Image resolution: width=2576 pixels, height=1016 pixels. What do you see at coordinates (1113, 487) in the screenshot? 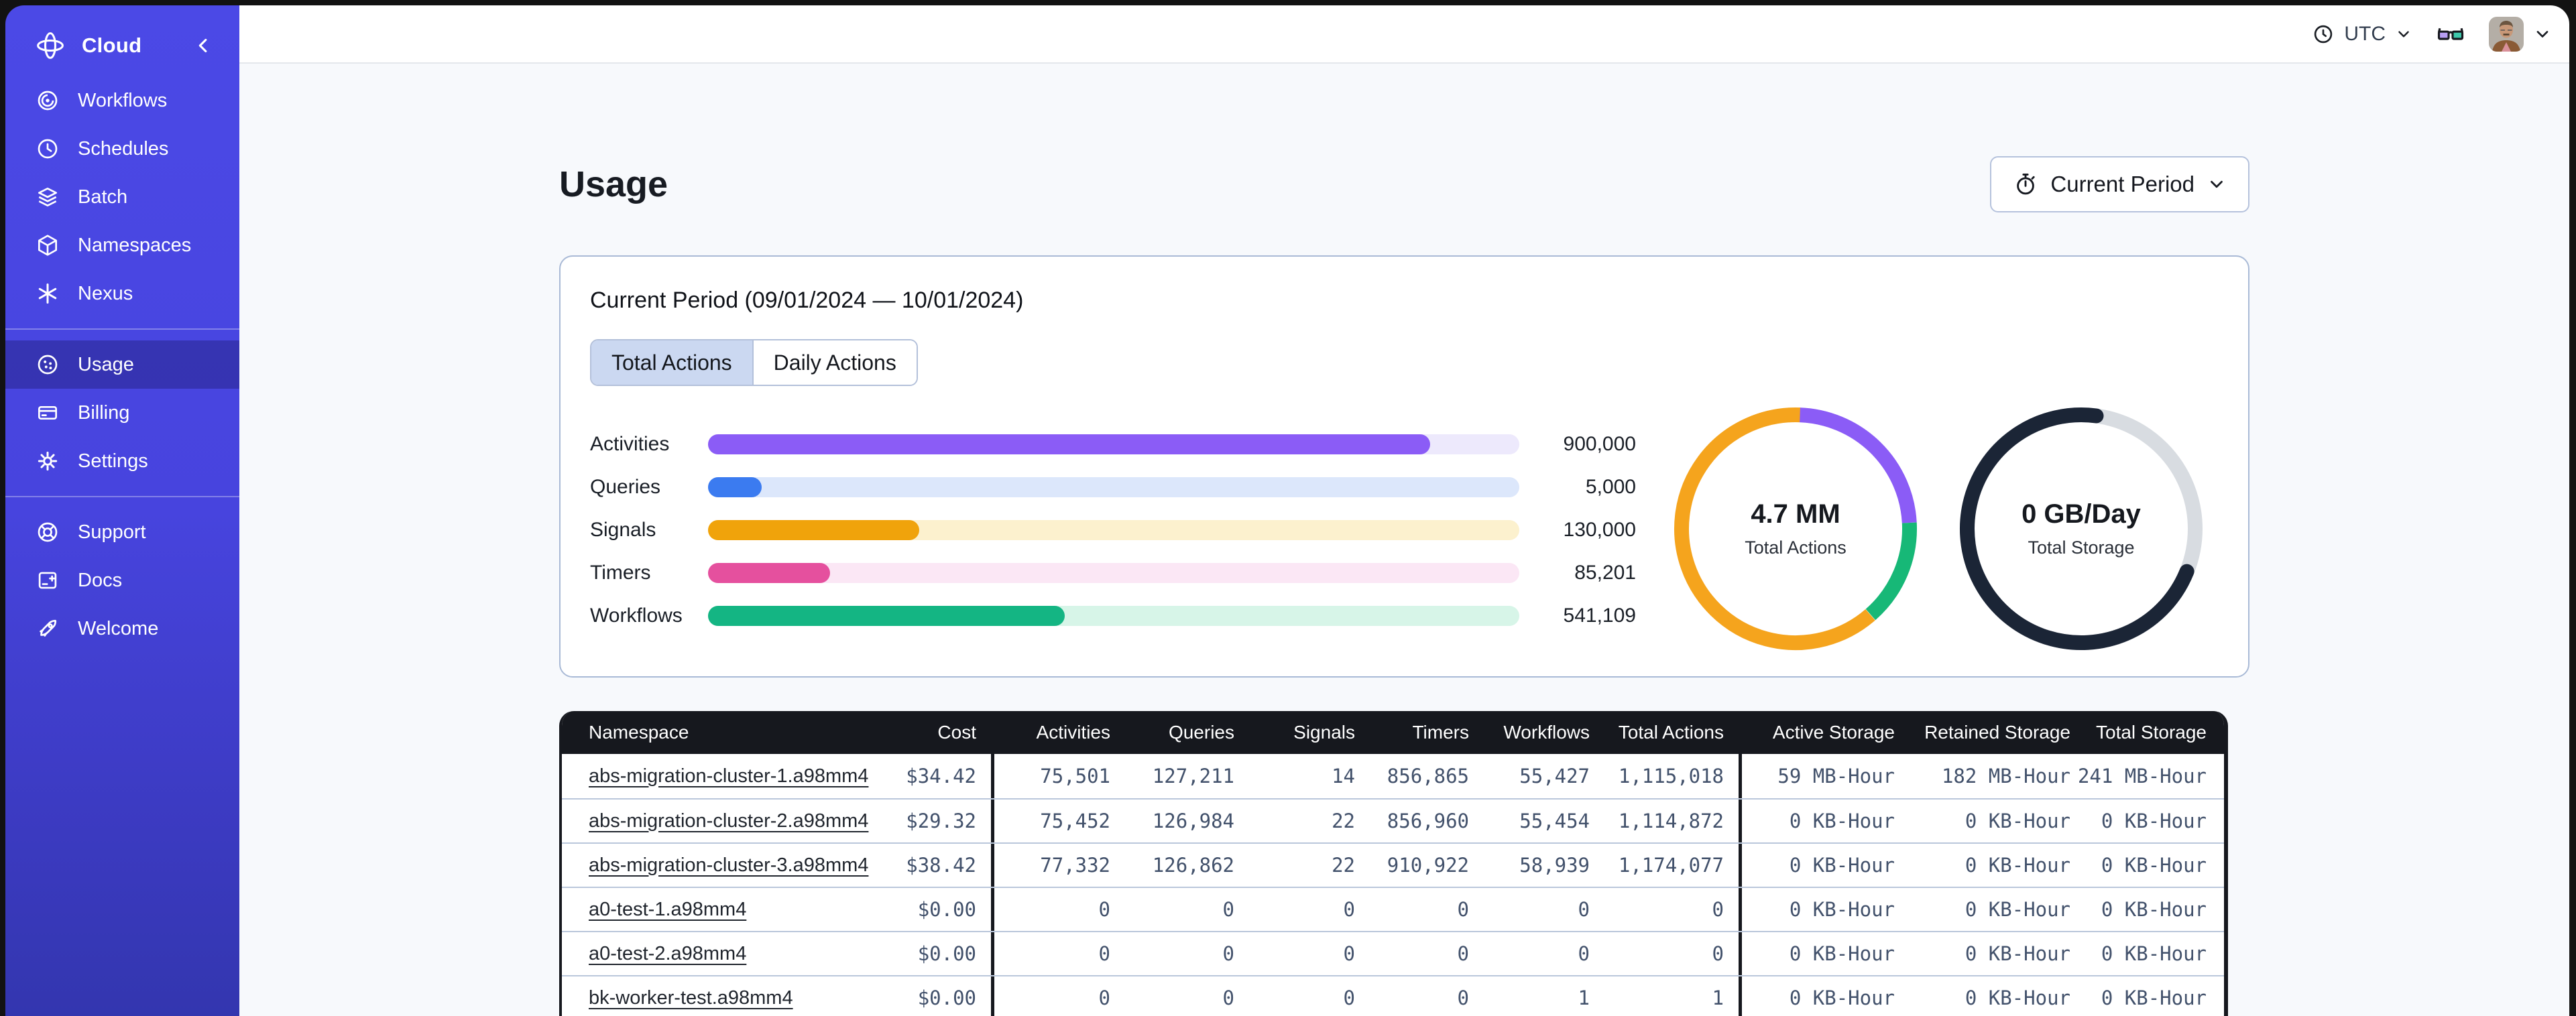
I see `bar-track` at bounding box center [1113, 487].